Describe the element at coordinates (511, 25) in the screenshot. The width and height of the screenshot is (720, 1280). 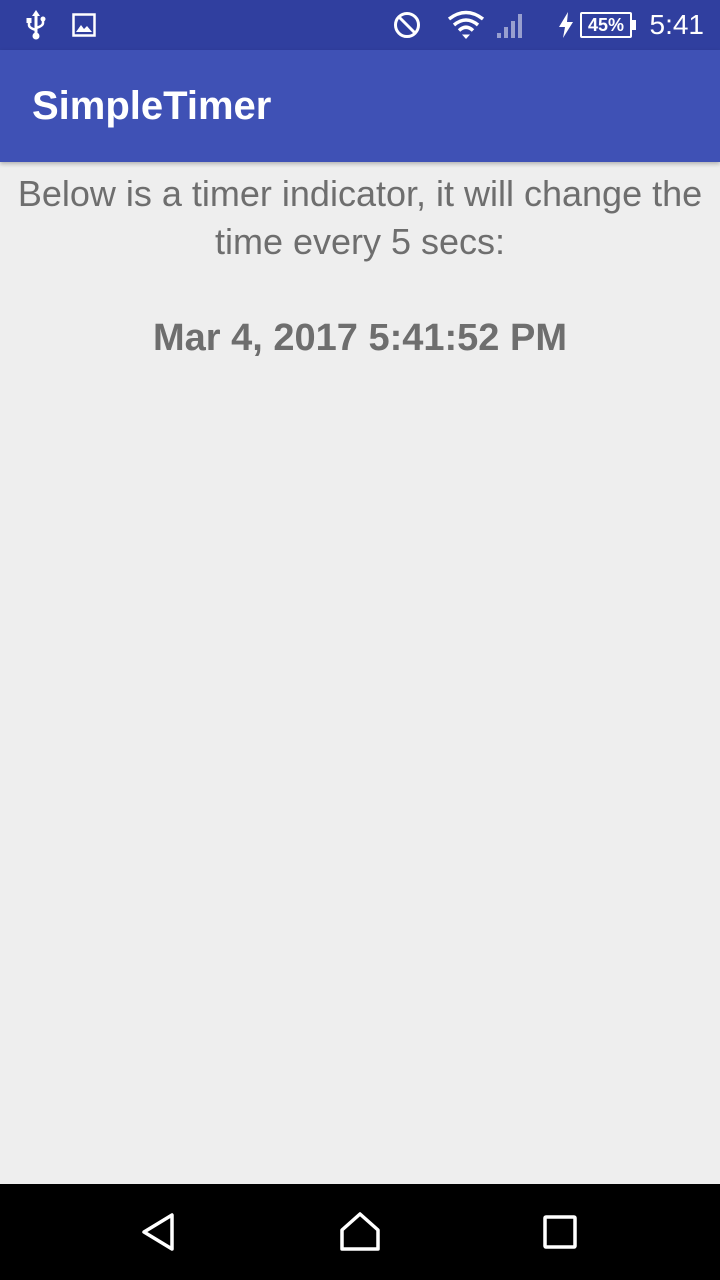
I see `cell-signal-icon` at that location.